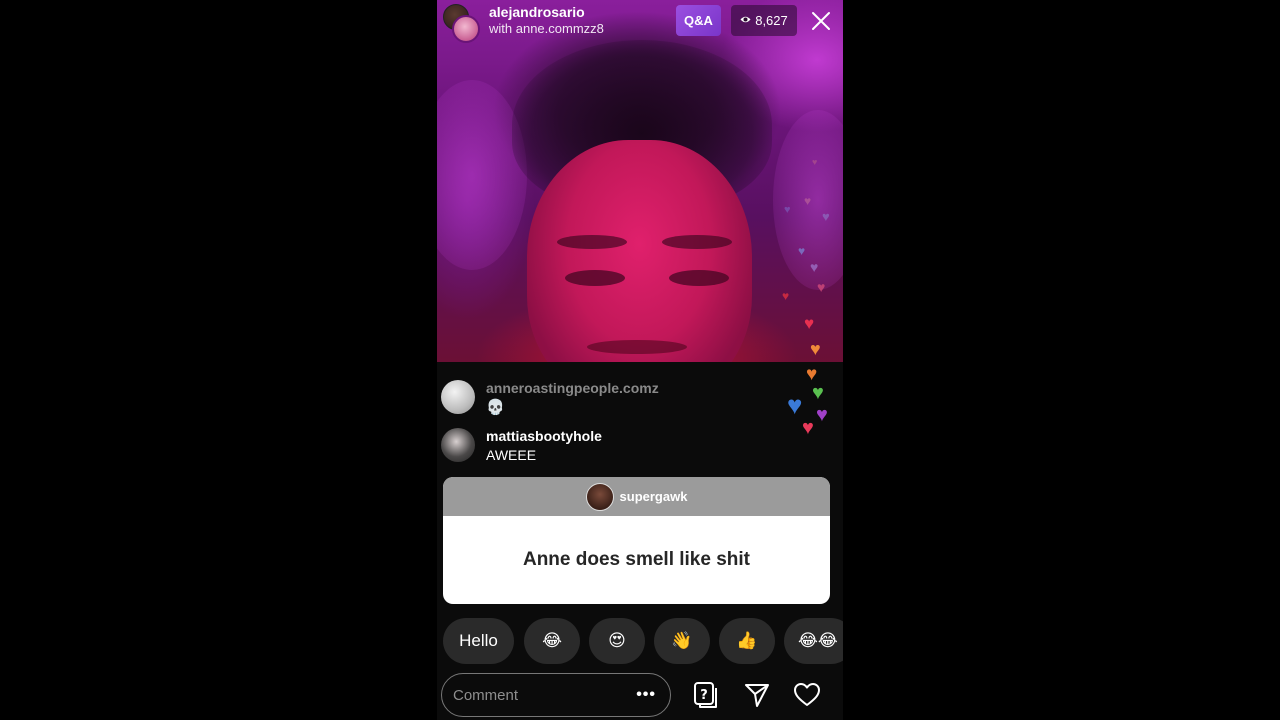 This screenshot has width=1280, height=720. What do you see at coordinates (639, 251) in the screenshot?
I see `video-face` at bounding box center [639, 251].